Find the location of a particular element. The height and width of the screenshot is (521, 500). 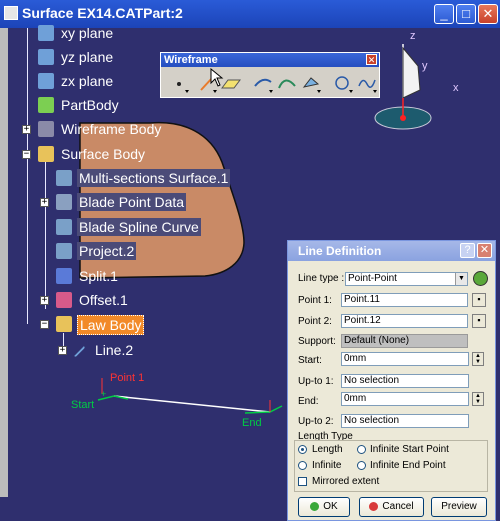

tree-label: Surface Body is located at coordinates (103, 154).